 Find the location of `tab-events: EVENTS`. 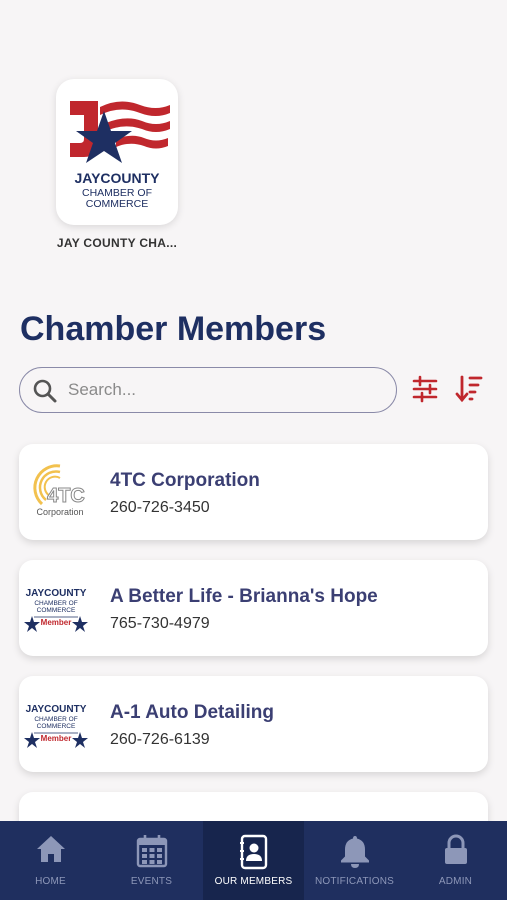

tab-events: EVENTS is located at coordinates (151, 860).